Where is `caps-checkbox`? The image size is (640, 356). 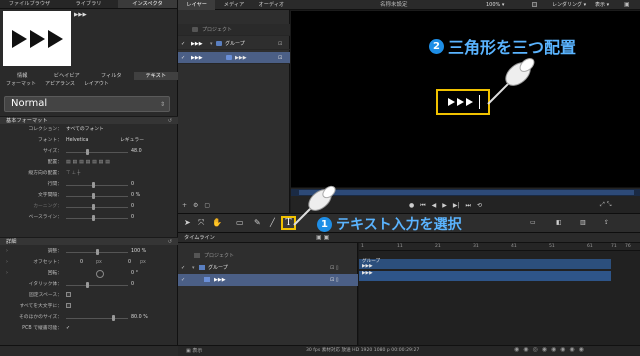
caps-checkbox is located at coordinates (68, 305).